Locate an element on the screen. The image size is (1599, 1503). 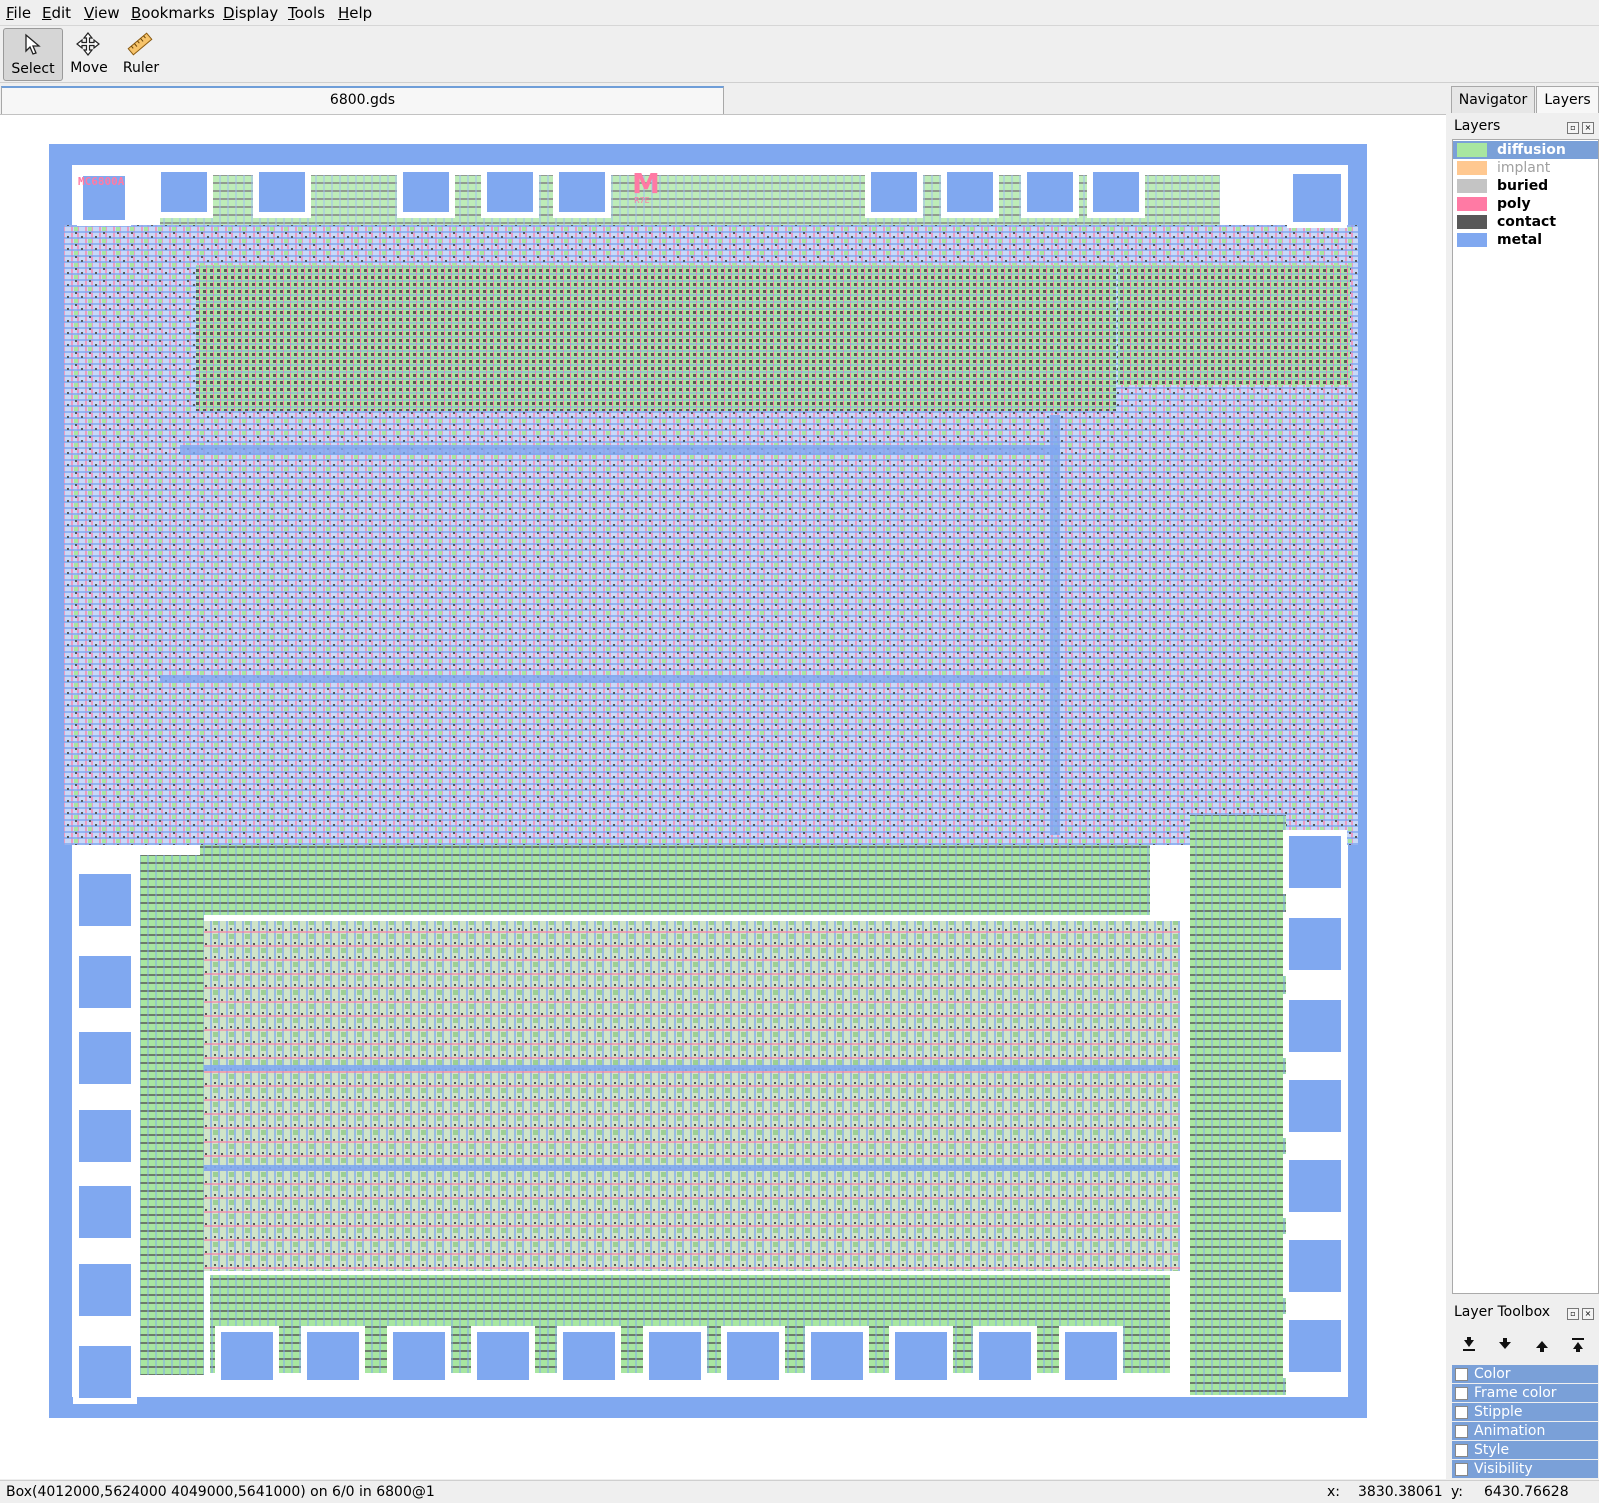
tab-navigator-label: Navigator is located at coordinates (1493, 100).